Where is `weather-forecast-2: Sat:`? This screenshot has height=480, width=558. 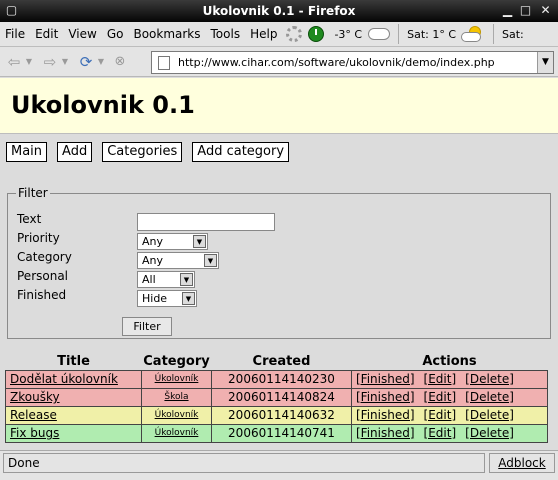
weather-forecast-2: Sat: is located at coordinates (513, 34).